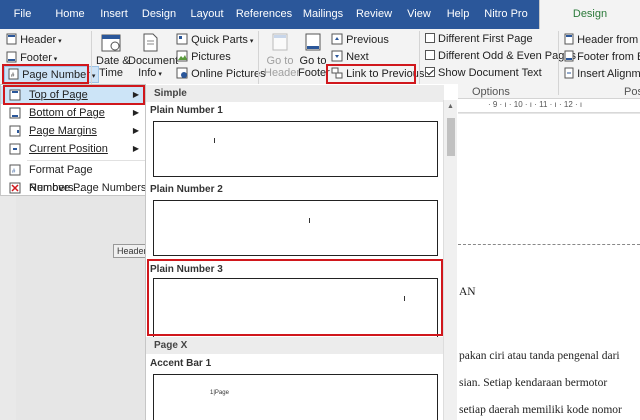 The height and width of the screenshot is (420, 640). I want to click on tab-file: File, so click(22, 14).